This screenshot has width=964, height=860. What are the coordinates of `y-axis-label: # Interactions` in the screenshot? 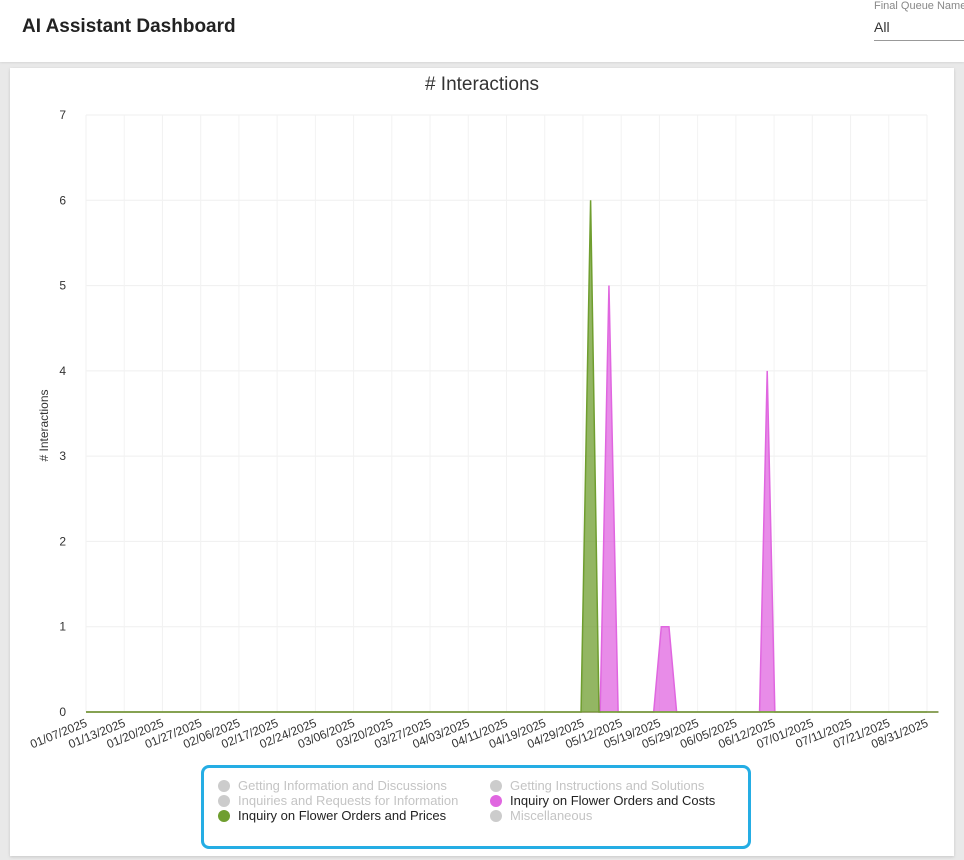 It's located at (44, 425).